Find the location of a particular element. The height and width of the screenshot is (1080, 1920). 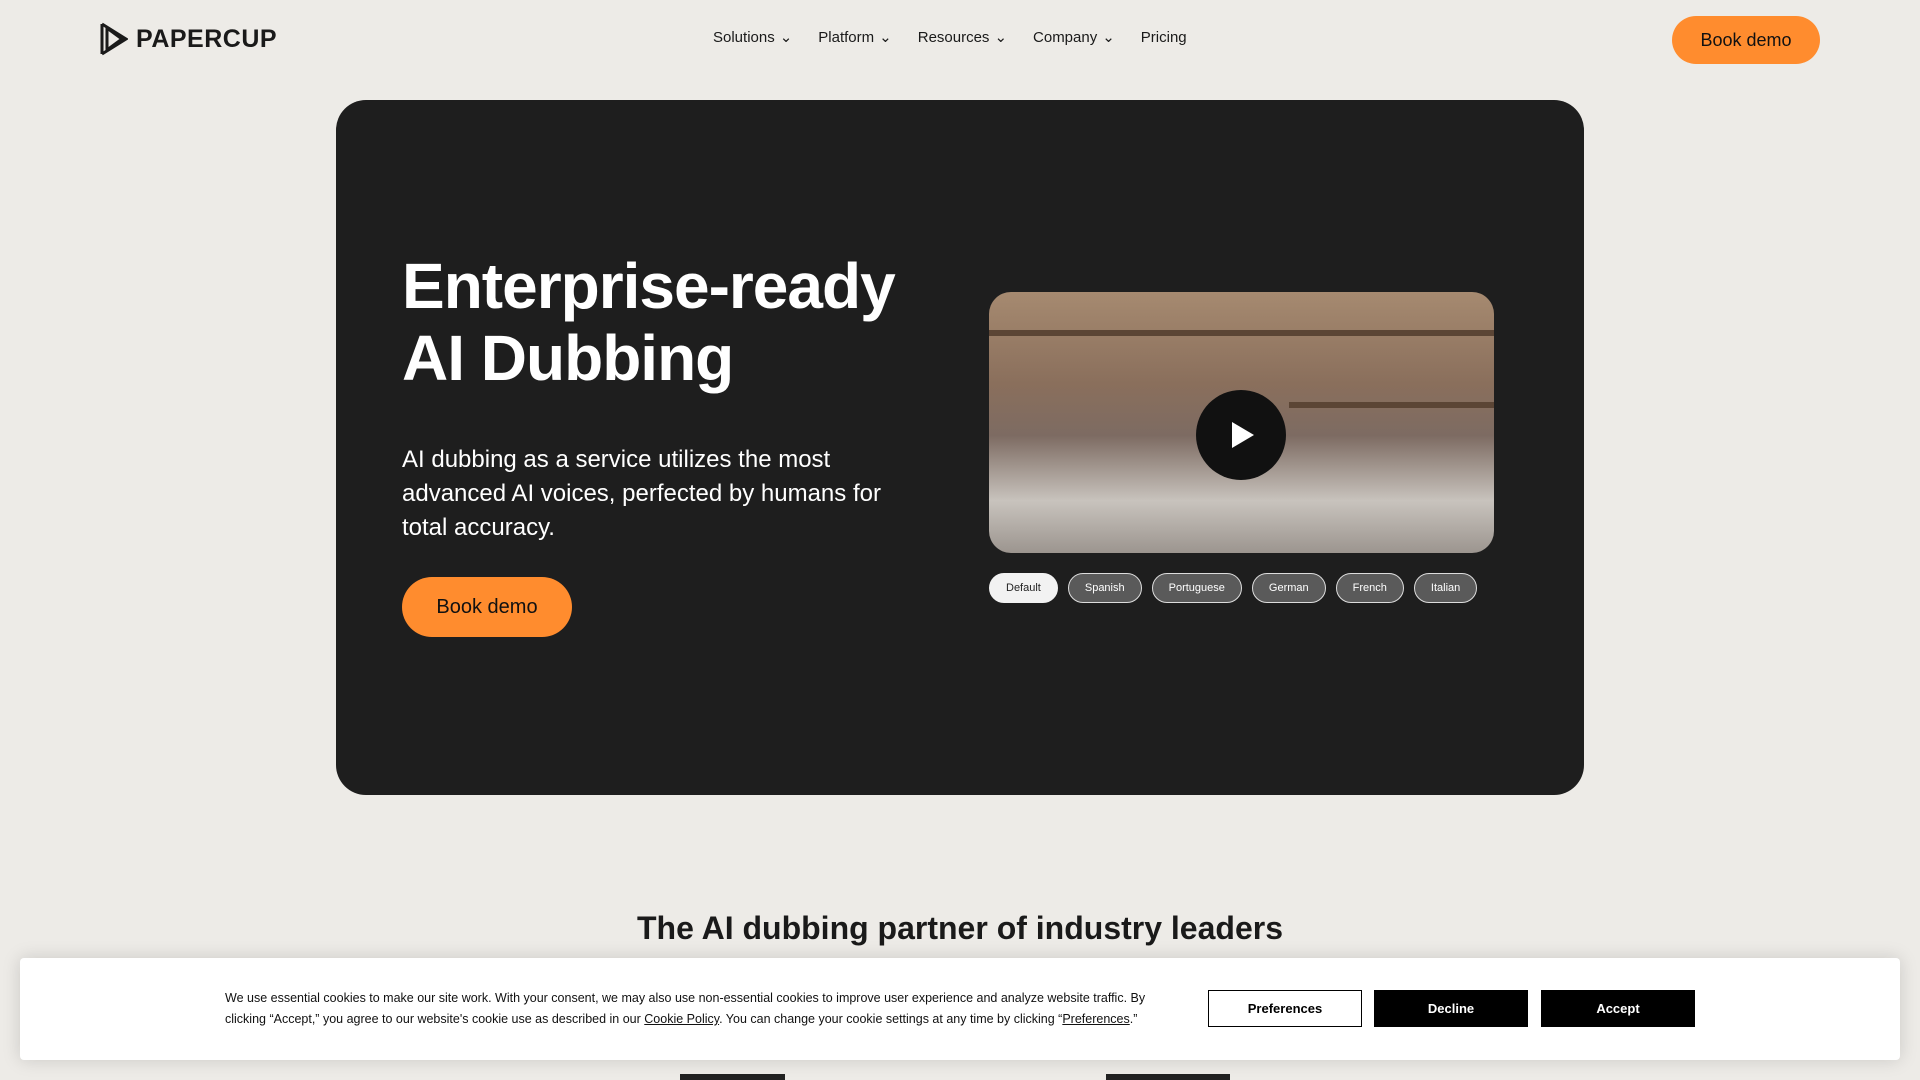

hero-title: Enterprise-ready AI Dubbing is located at coordinates (649, 322).